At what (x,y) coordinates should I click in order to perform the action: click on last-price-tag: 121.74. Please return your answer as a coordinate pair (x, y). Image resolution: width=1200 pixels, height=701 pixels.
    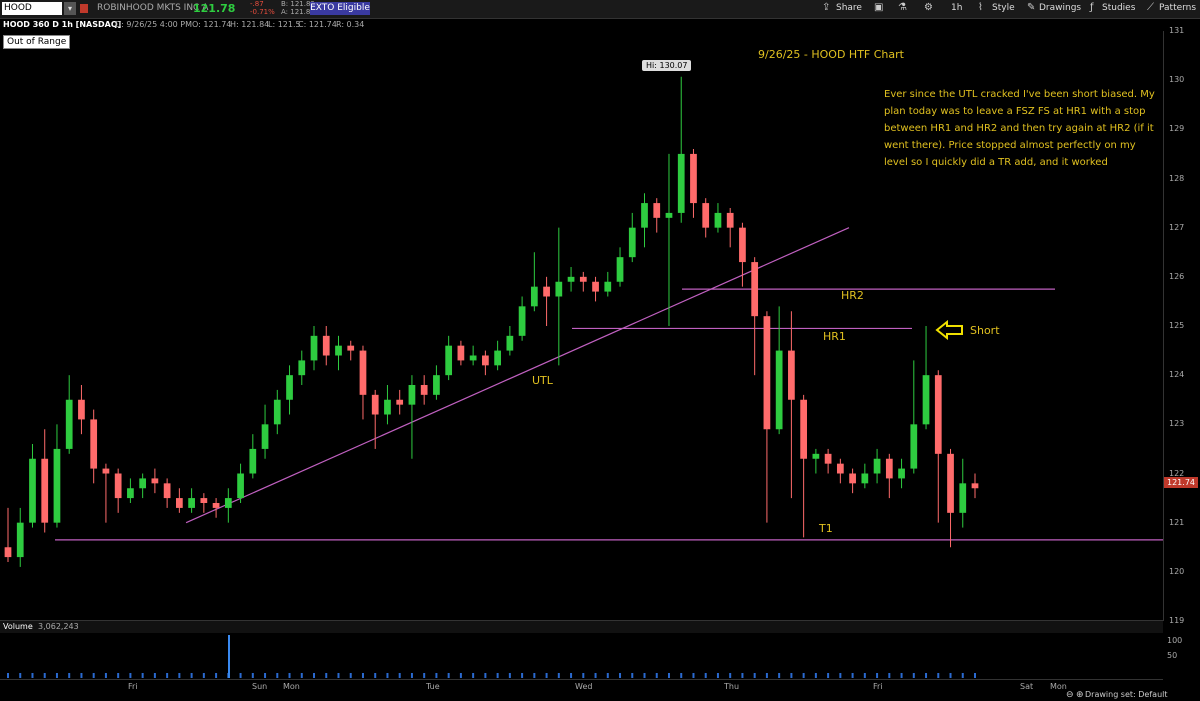
    Looking at the image, I should click on (1181, 482).